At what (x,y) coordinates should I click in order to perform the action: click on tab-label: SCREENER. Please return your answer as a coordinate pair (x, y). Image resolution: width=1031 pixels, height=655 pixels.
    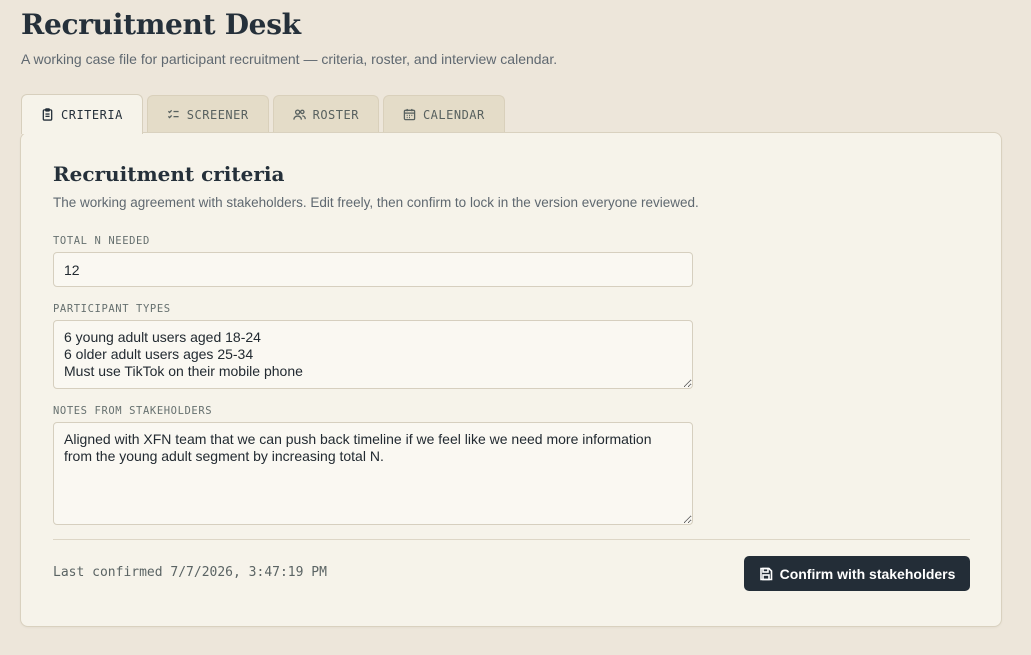
    Looking at the image, I should click on (217, 114).